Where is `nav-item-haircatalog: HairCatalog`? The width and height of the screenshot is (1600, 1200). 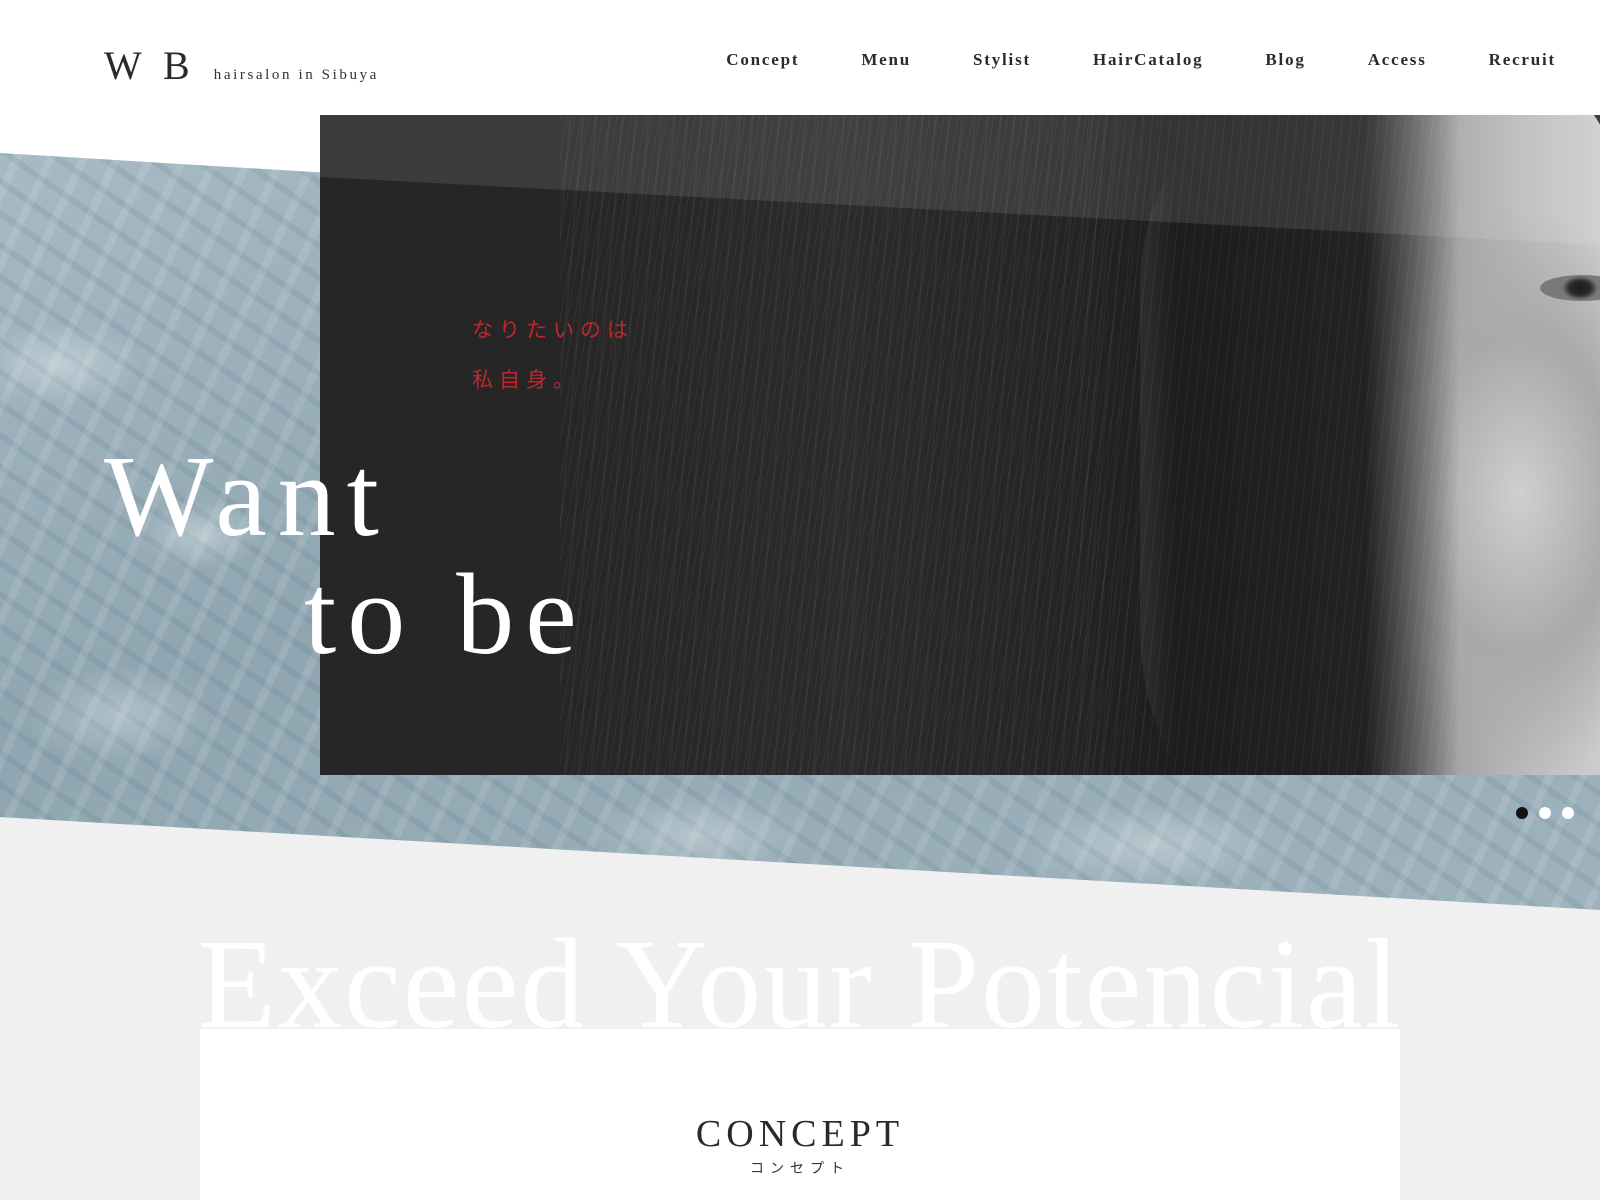
nav-item-haircatalog: HairCatalog is located at coordinates (1148, 60).